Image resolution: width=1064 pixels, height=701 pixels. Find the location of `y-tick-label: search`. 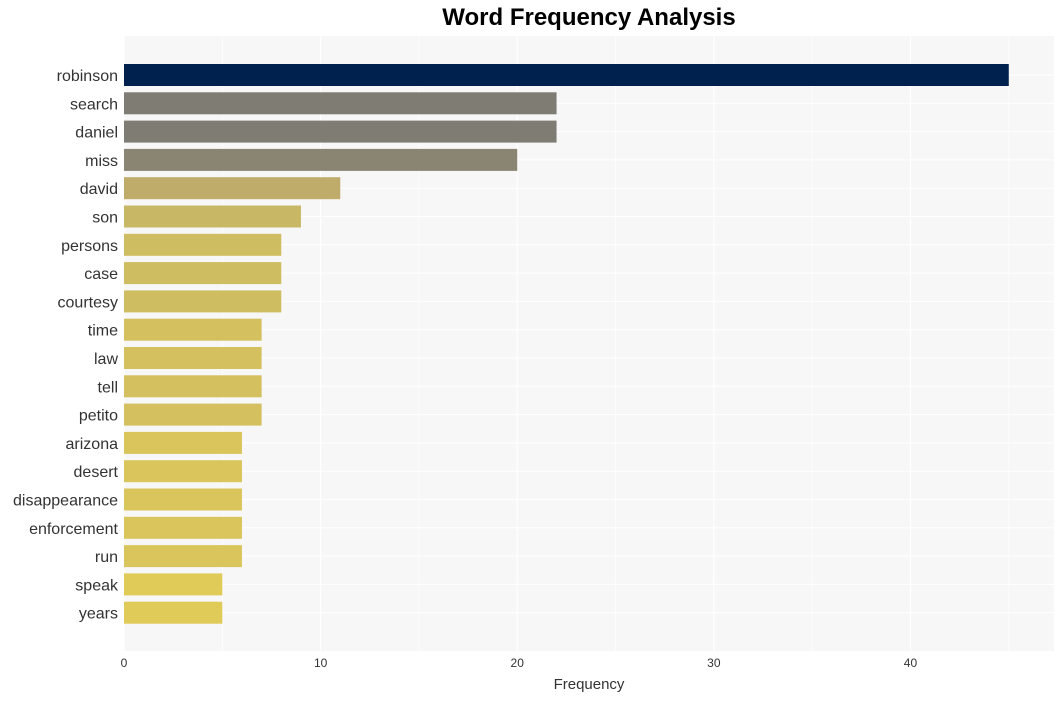

y-tick-label: search is located at coordinates (94, 104).